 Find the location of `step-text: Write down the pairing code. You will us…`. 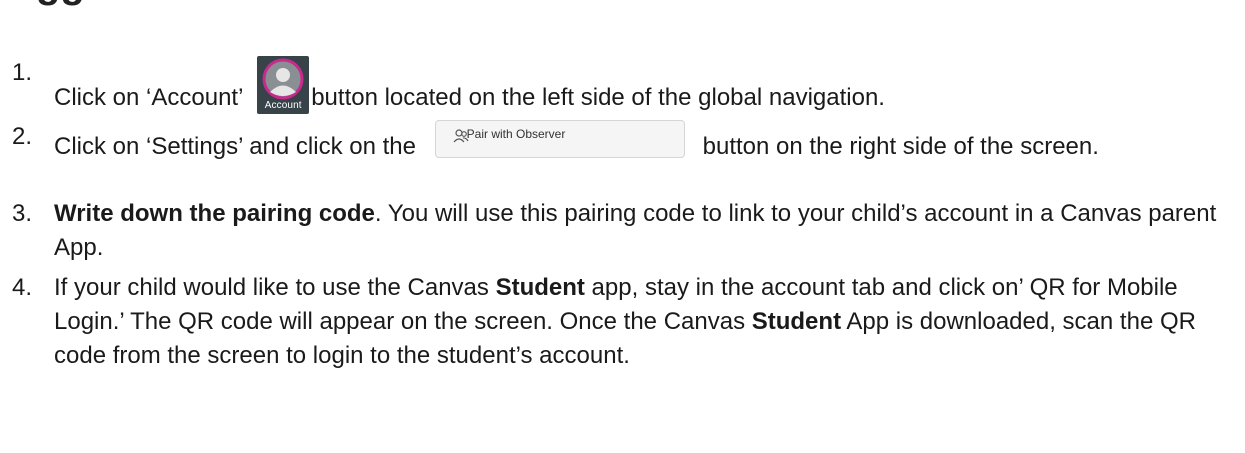

step-text: Write down the pairing code. You will us… is located at coordinates (641, 231).